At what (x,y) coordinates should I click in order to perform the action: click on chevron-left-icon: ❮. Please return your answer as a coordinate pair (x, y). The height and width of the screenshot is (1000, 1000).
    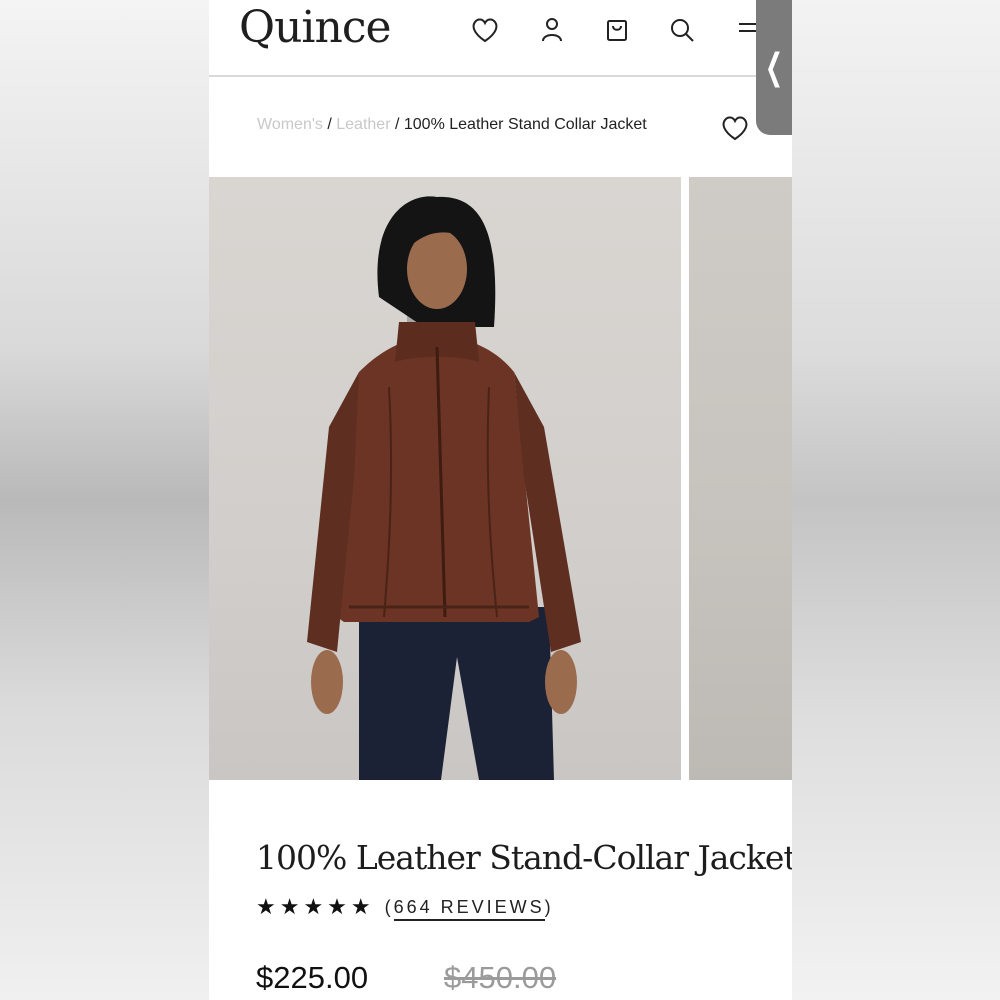
    Looking at the image, I should click on (774, 67).